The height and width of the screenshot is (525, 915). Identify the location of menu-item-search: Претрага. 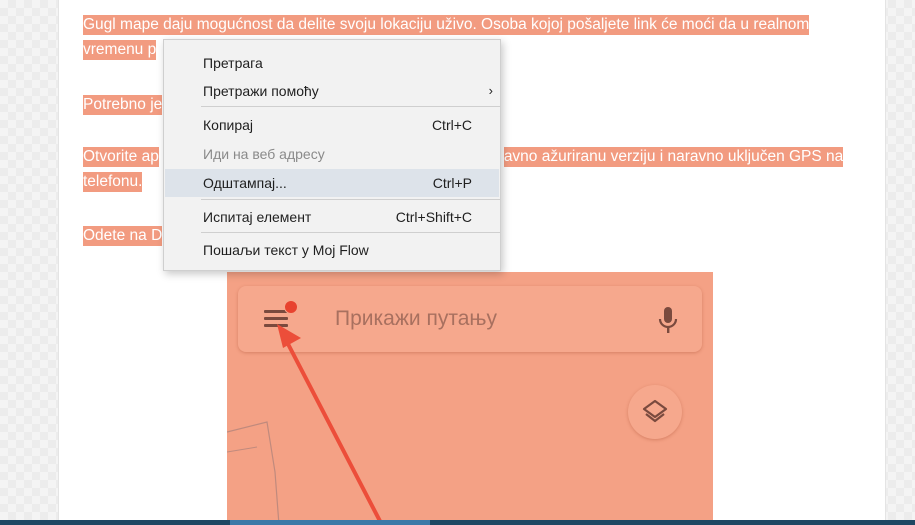
(332, 63).